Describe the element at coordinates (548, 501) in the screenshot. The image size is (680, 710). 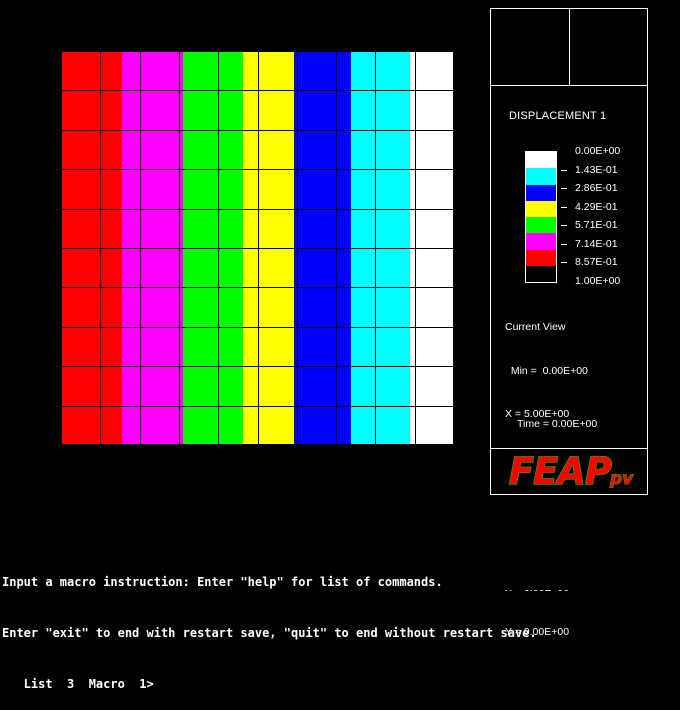
I see `current-view-spacer` at that location.